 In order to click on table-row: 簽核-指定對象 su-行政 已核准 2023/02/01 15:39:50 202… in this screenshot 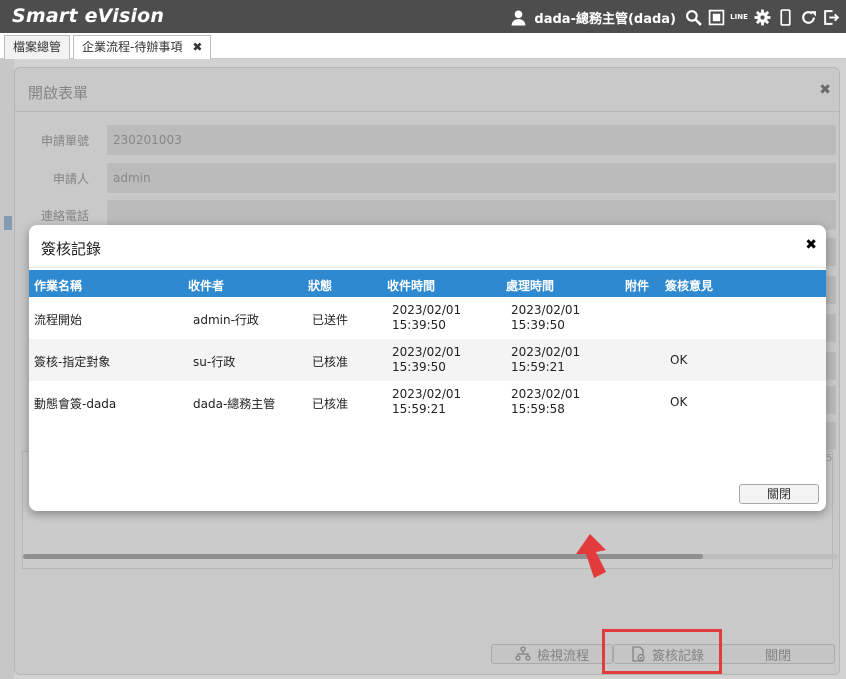, I will do `click(427, 360)`.